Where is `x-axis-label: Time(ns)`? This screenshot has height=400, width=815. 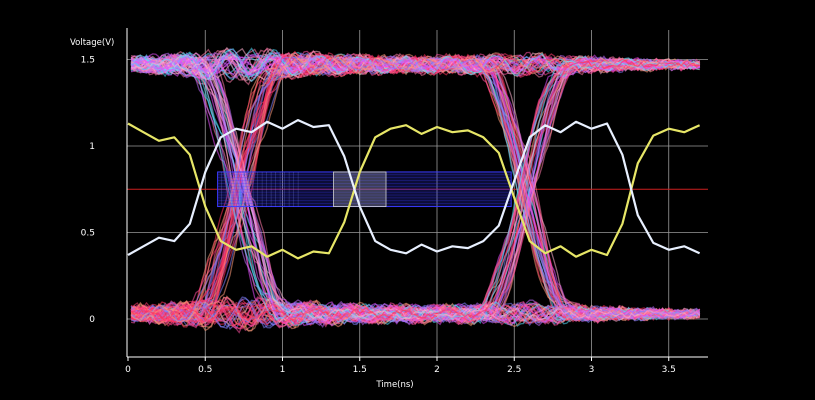
x-axis-label: Time(ns) is located at coordinates (394, 385).